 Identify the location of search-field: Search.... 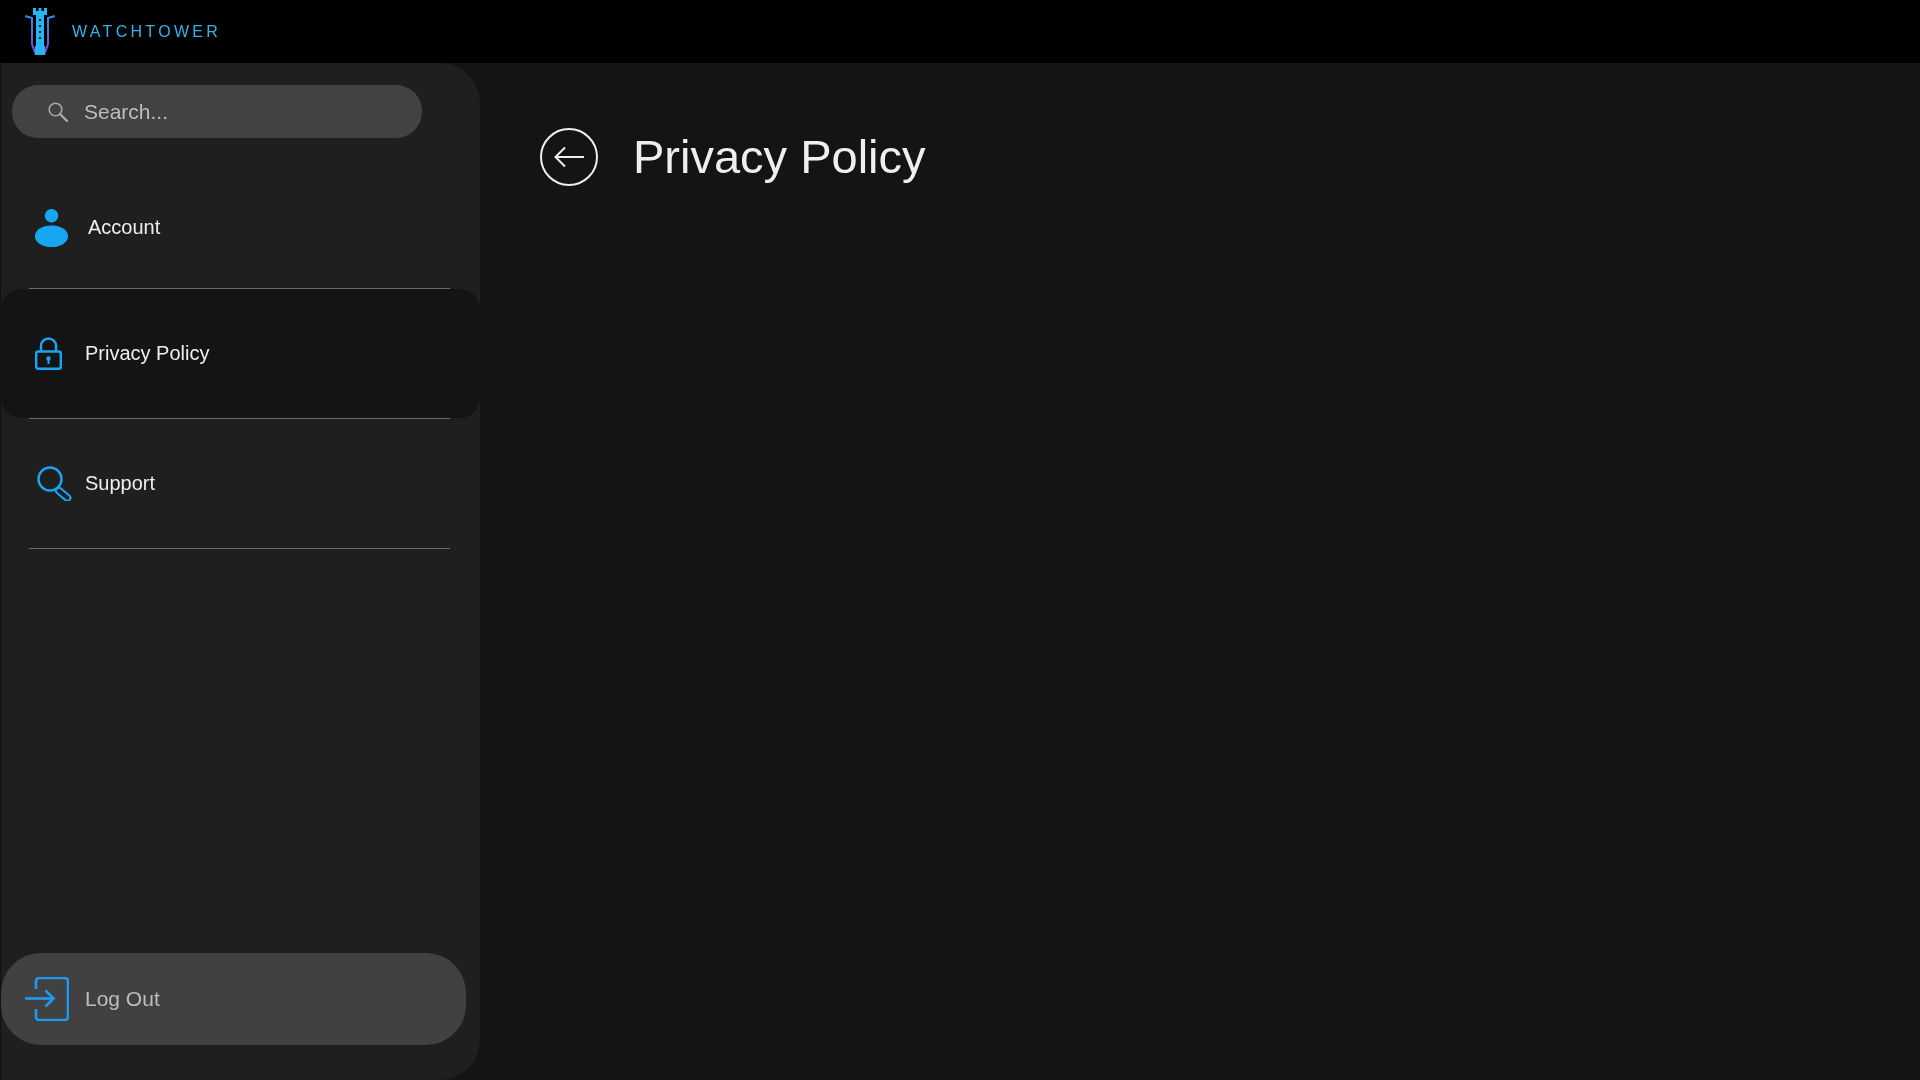
(217, 111).